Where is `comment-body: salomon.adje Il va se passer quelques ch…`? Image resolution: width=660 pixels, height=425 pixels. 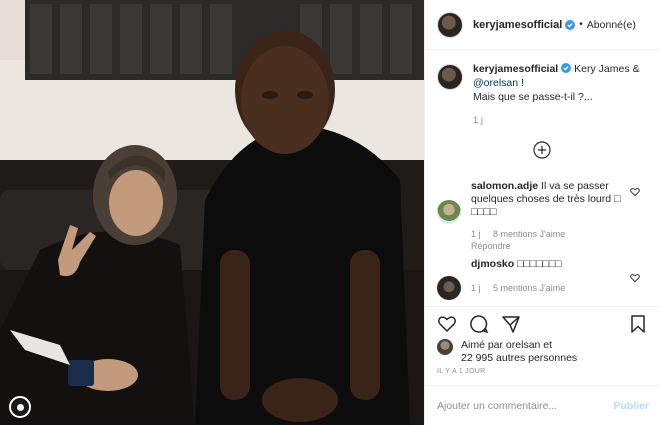 comment-body: salomon.adje Il va se passer quelques ch… is located at coordinates (556, 215).